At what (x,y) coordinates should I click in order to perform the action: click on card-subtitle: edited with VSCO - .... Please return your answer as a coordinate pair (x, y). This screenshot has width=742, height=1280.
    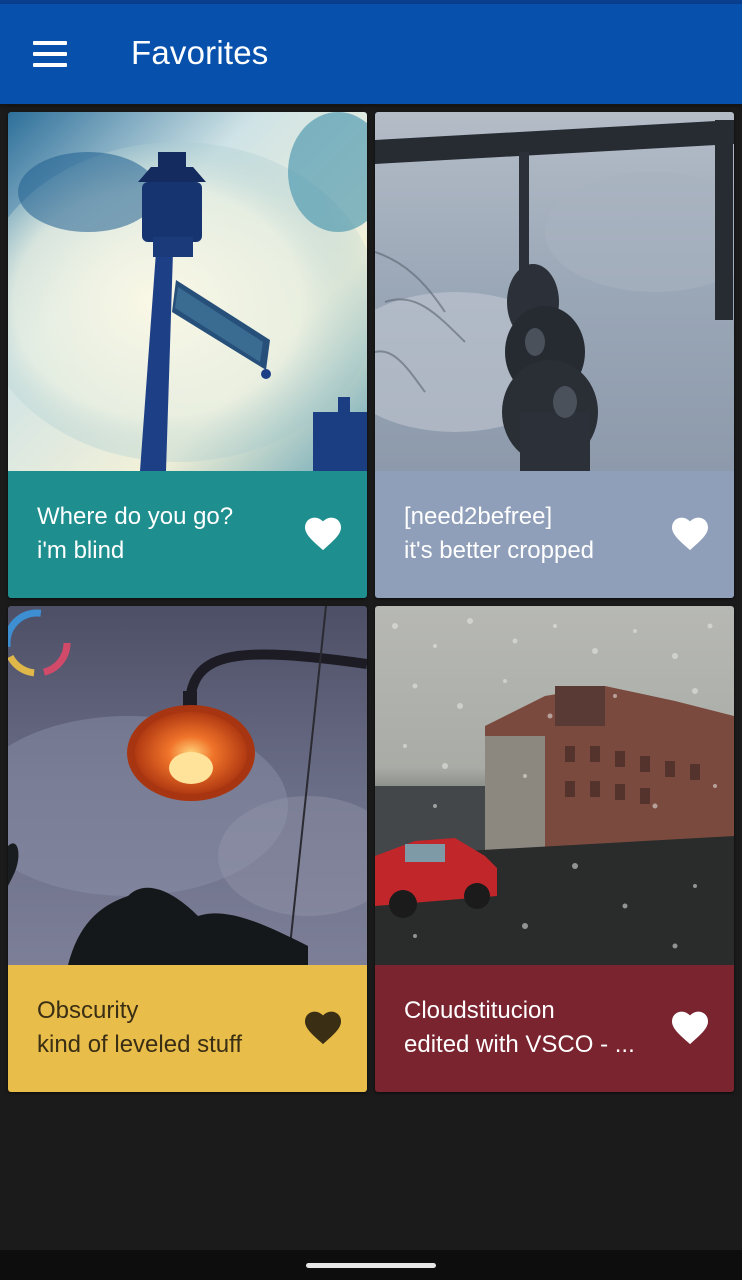
    Looking at the image, I should click on (519, 1044).